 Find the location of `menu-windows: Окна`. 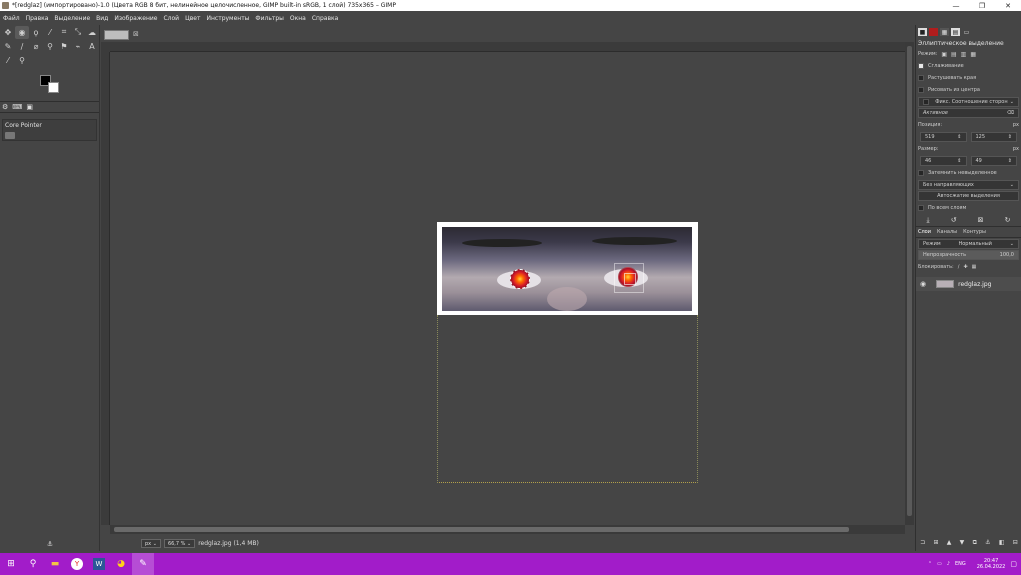

menu-windows: Окна is located at coordinates (298, 18).